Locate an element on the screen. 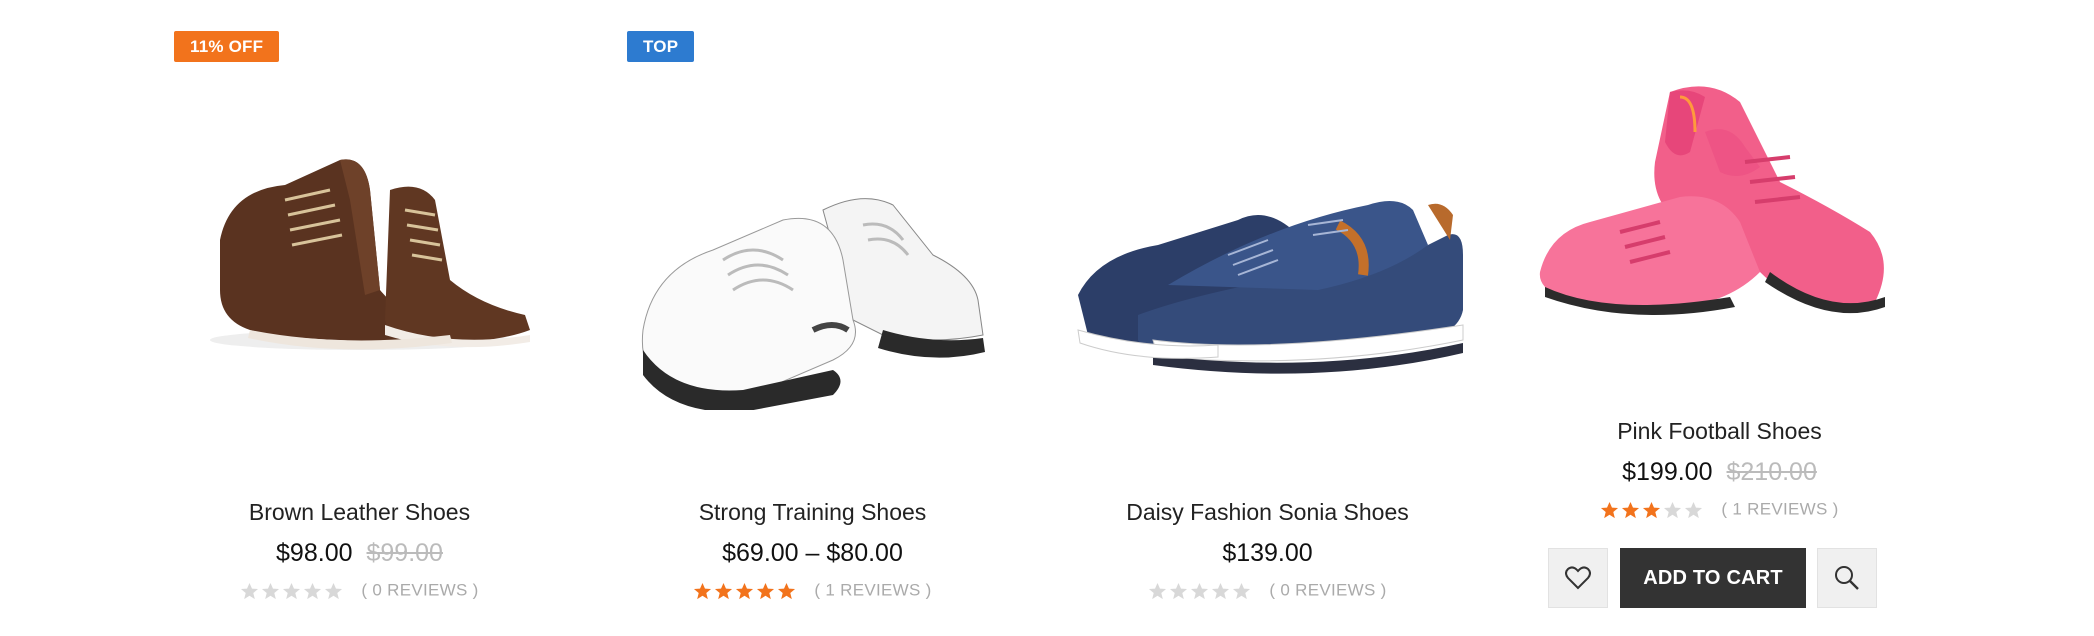 This screenshot has width=2094, height=636. add-to-cart-button: ADD TO CART is located at coordinates (1713, 578).